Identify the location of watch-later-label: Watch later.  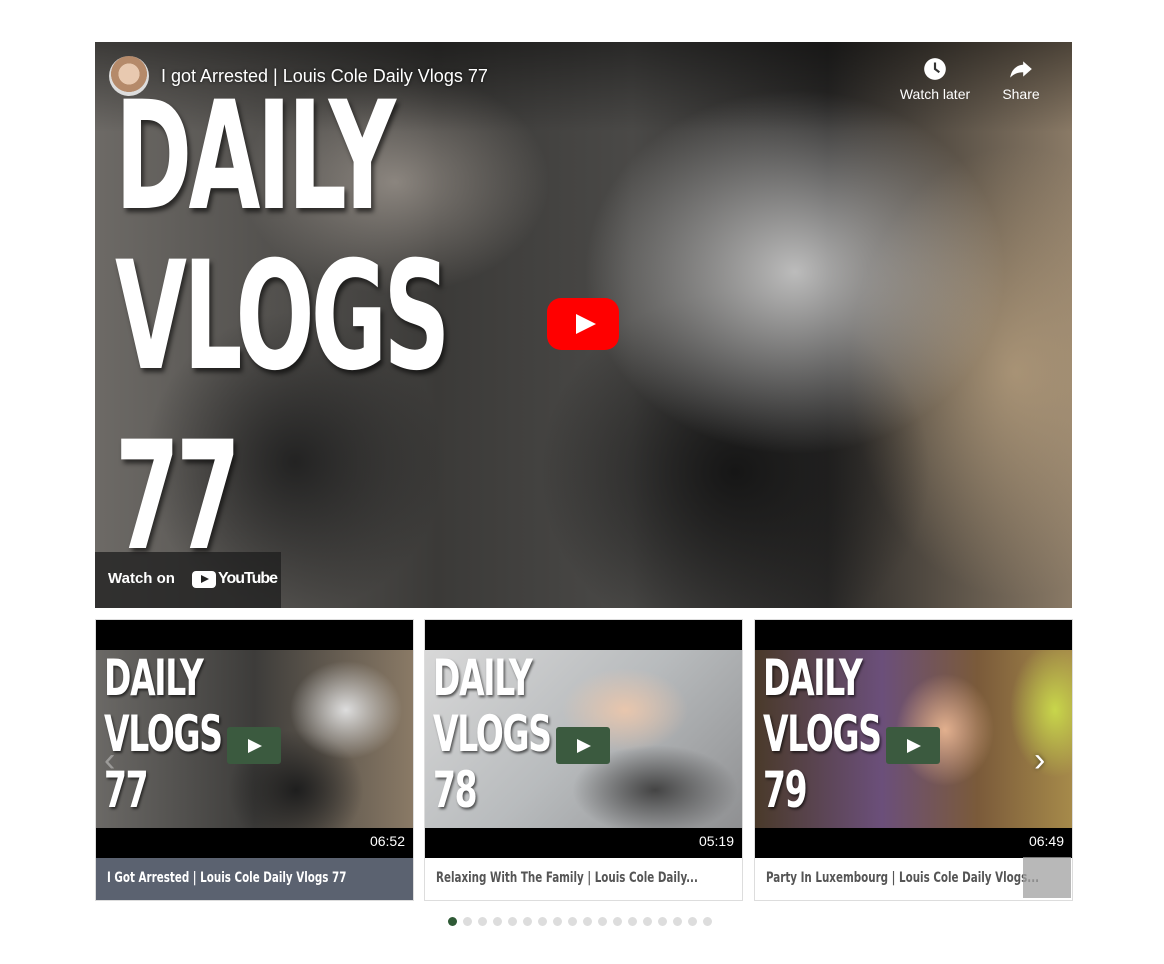
(935, 94).